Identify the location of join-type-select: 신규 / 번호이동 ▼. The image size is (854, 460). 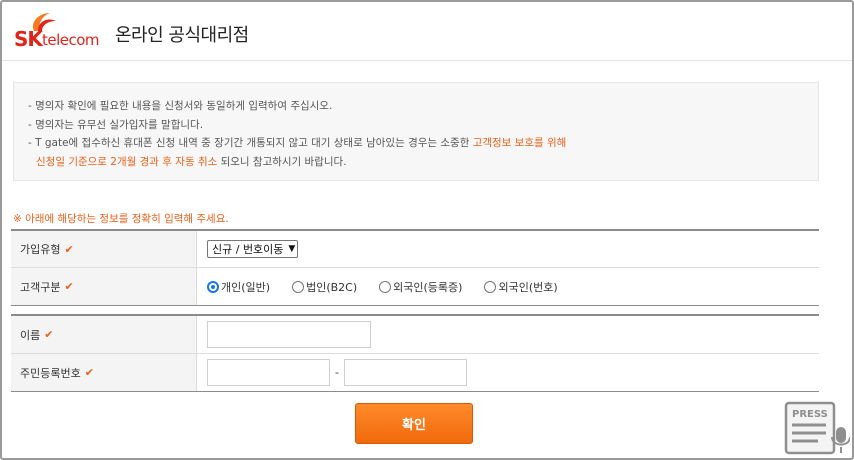
(253, 249).